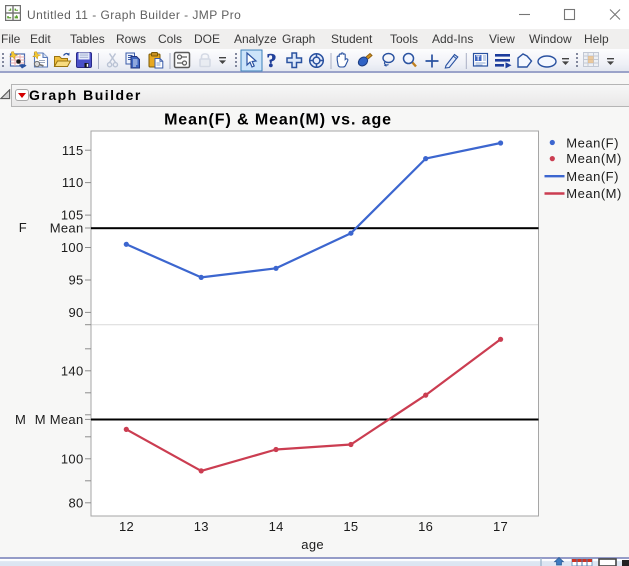 The image size is (629, 566). I want to click on svg-text: Mean(F) & Mean(M) vs. age, so click(278, 120).